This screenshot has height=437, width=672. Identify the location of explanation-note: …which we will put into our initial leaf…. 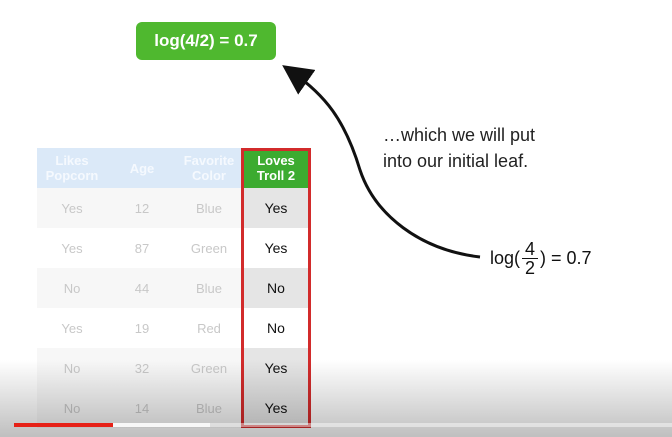
(493, 148).